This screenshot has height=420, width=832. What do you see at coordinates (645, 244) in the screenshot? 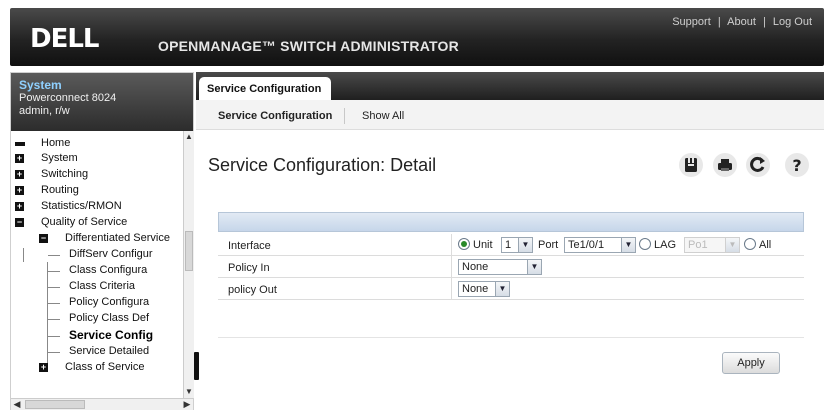
I see `lag-radio` at bounding box center [645, 244].